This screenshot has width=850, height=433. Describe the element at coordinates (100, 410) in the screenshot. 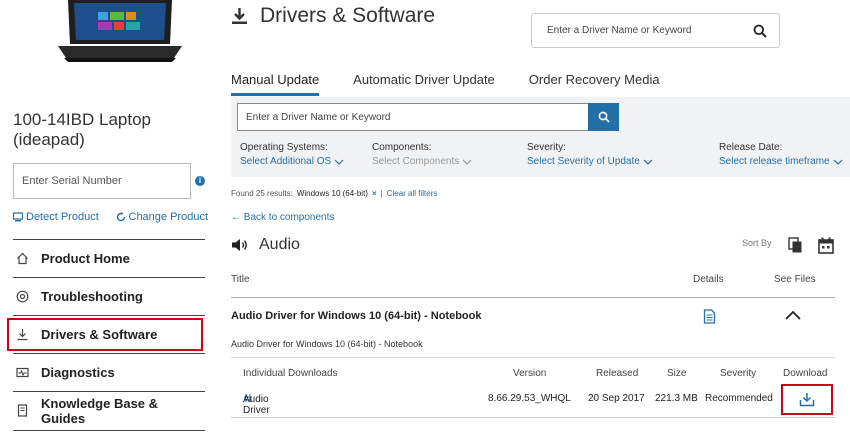

I see `sidebar-item-label: Knowledge Base & Guides` at that location.